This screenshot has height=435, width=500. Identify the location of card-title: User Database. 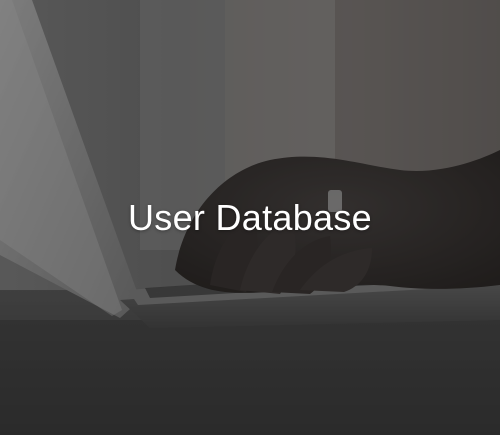
(250, 217).